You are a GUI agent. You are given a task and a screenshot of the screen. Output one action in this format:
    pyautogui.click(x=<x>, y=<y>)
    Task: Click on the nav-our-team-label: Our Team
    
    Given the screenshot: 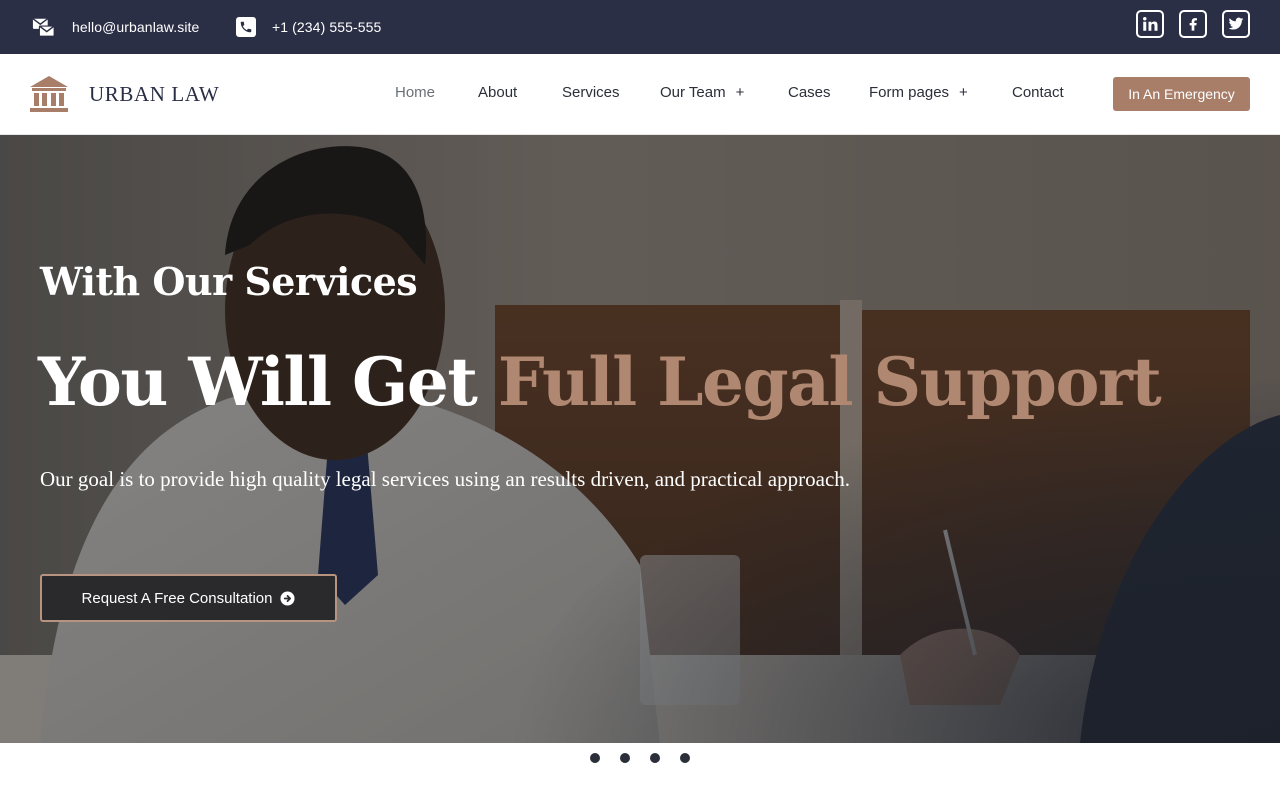 What is the action you would take?
    pyautogui.click(x=693, y=92)
    